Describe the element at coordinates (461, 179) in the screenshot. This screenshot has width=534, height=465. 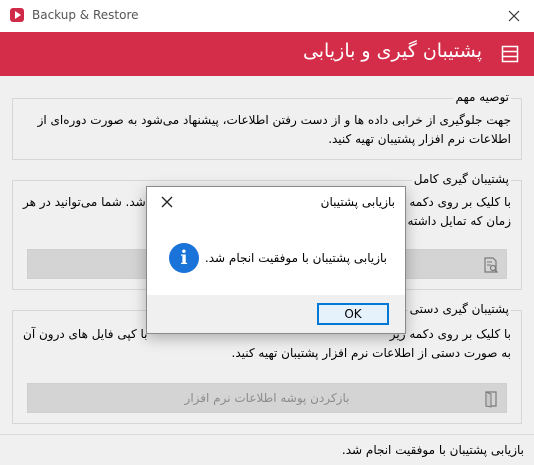
I see `full-backup-title: پشتیبان گیری کامل` at that location.